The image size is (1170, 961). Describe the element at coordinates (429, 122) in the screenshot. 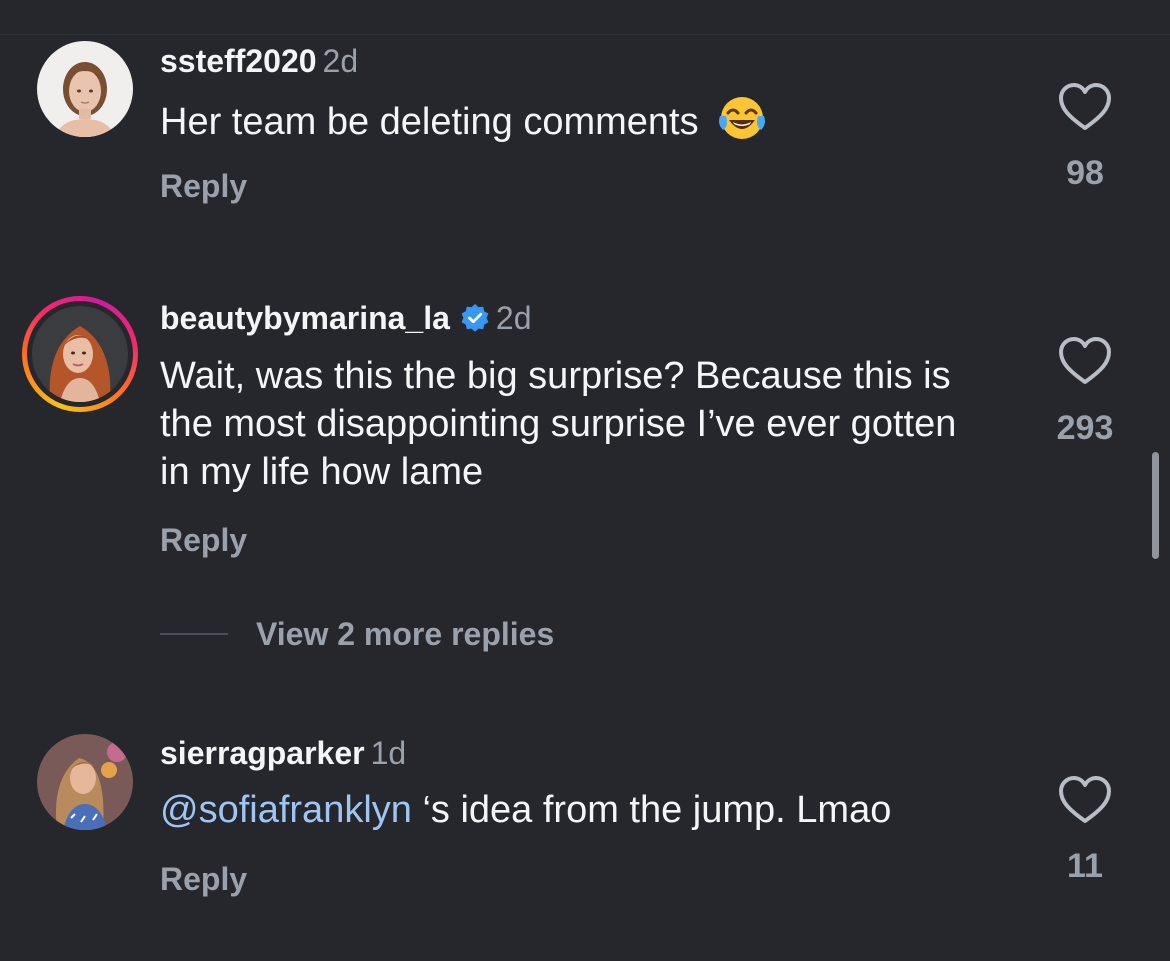

I see `comment-body: Her team be deleting comments` at that location.